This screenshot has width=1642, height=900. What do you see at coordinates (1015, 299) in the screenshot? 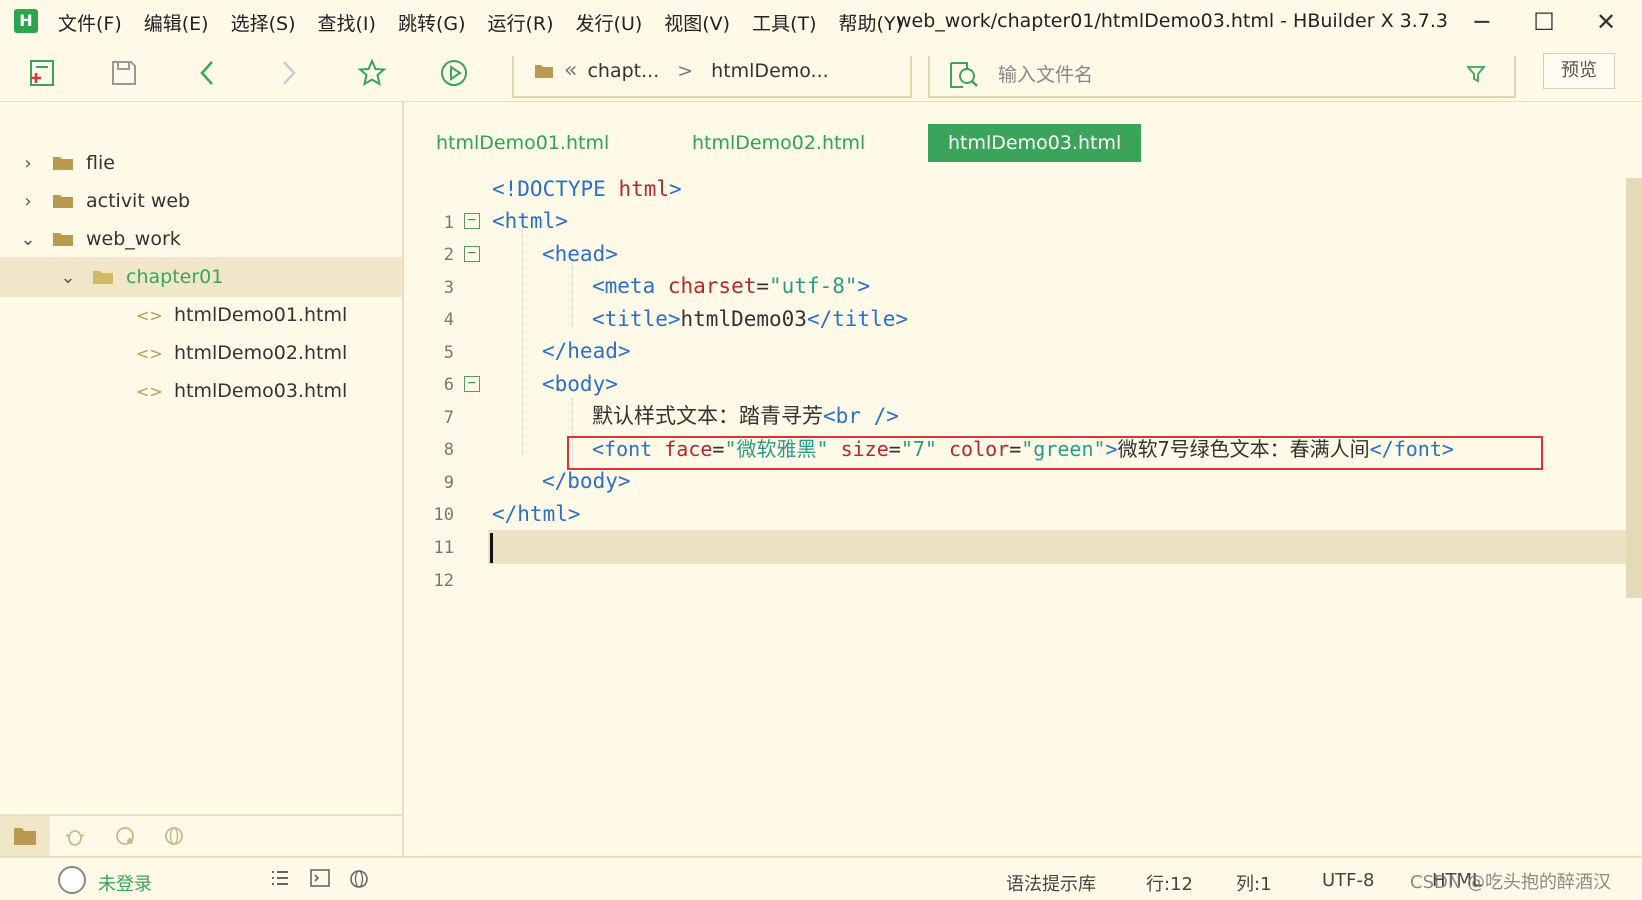
I see `code-line: 4 <meta charset="utf-8">` at bounding box center [1015, 299].